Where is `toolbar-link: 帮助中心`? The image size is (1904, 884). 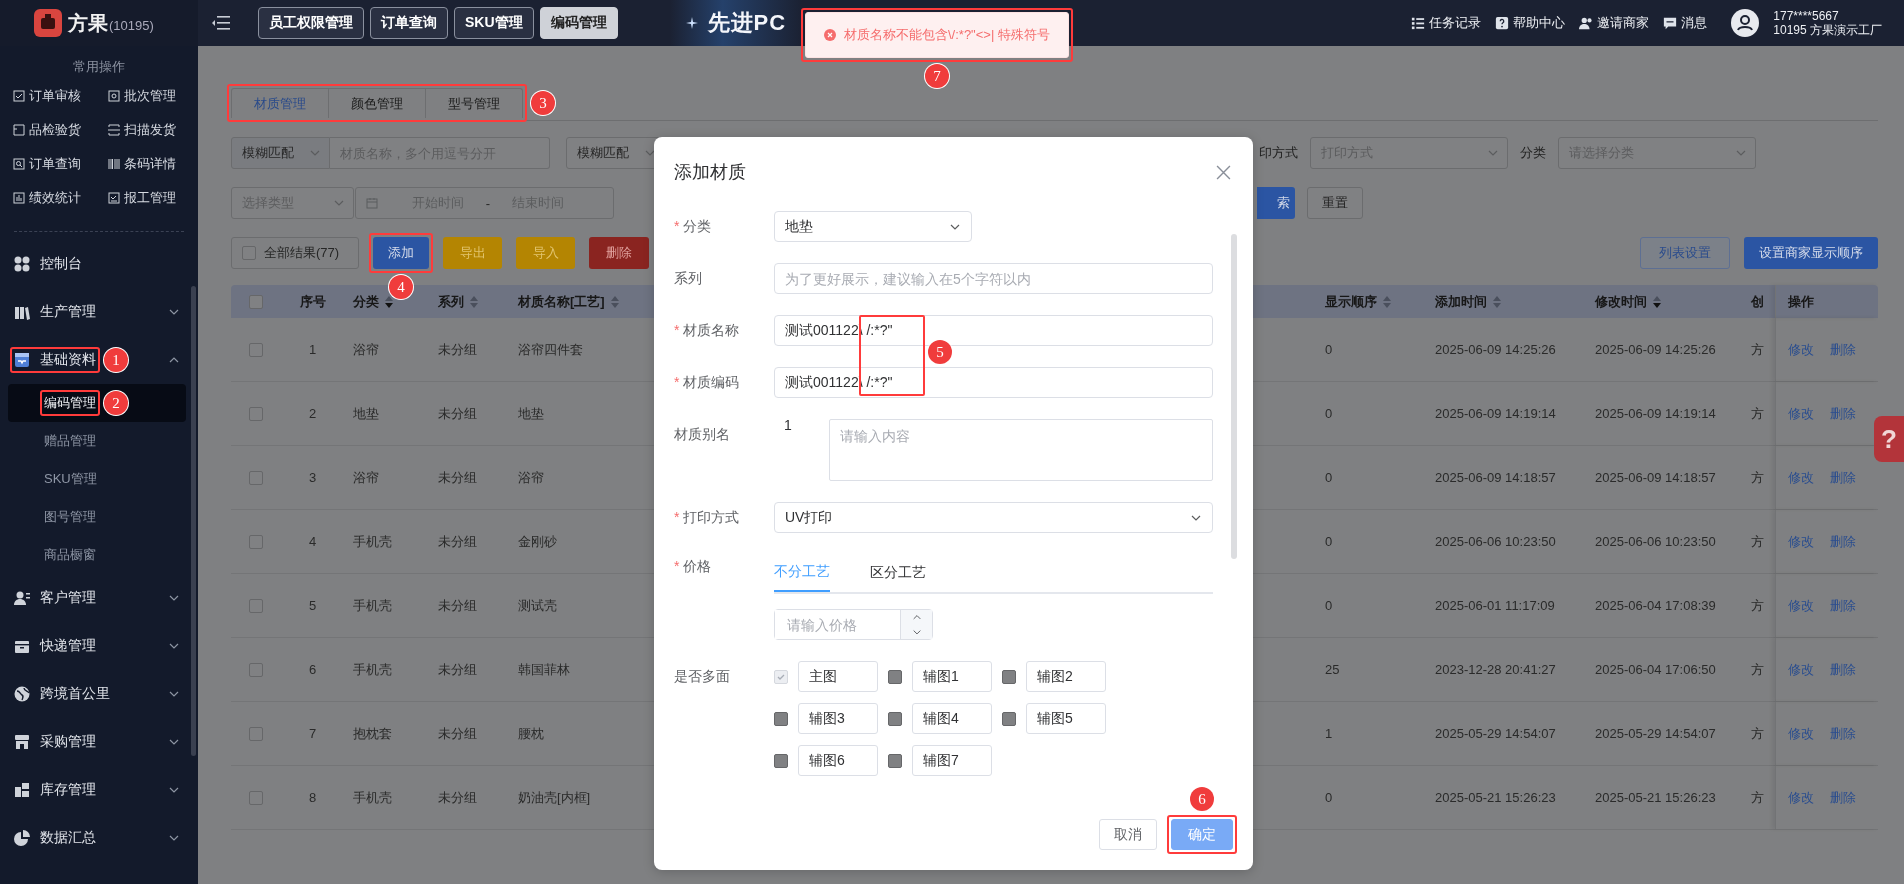 toolbar-link: 帮助中心 is located at coordinates (1530, 23).